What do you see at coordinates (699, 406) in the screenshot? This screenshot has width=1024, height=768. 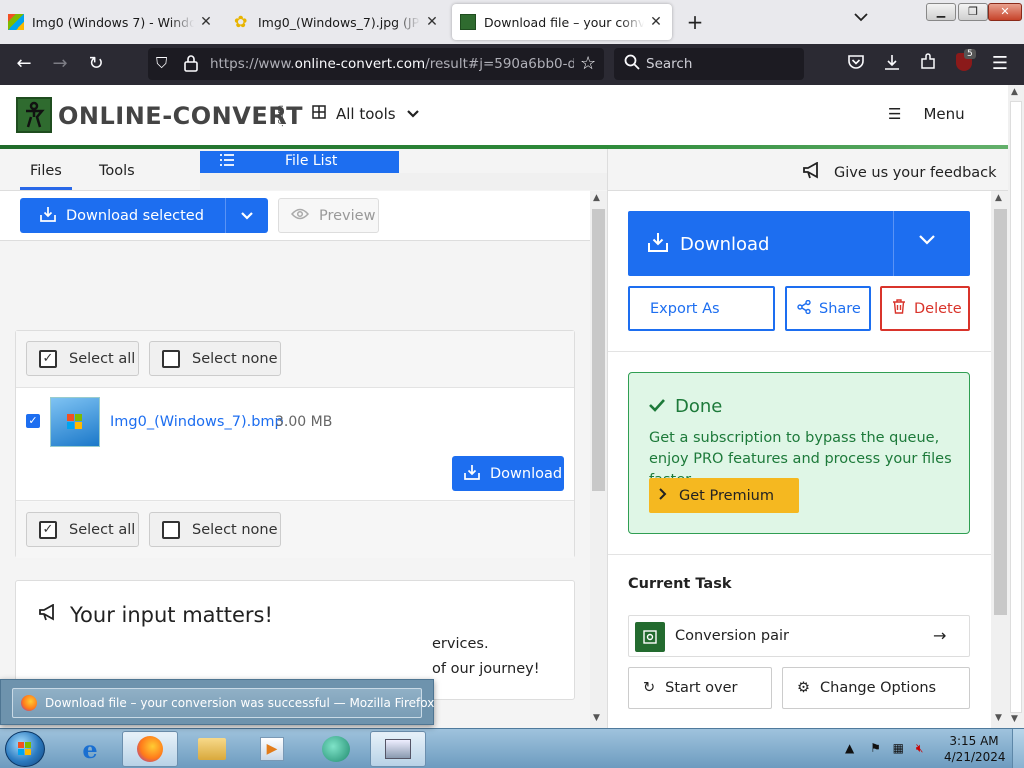 I see `done-title: Done` at bounding box center [699, 406].